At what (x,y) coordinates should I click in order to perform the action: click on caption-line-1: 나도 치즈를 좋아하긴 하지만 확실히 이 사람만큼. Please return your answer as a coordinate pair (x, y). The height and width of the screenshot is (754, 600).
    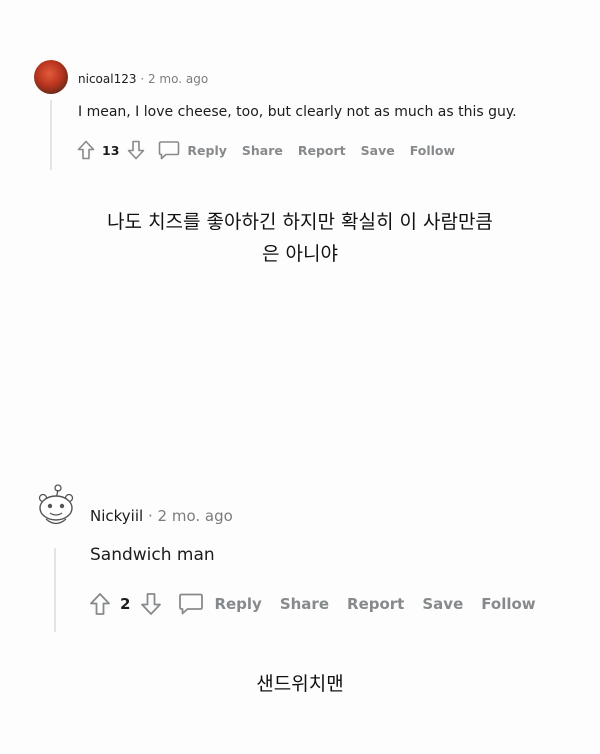
    Looking at the image, I should click on (300, 222).